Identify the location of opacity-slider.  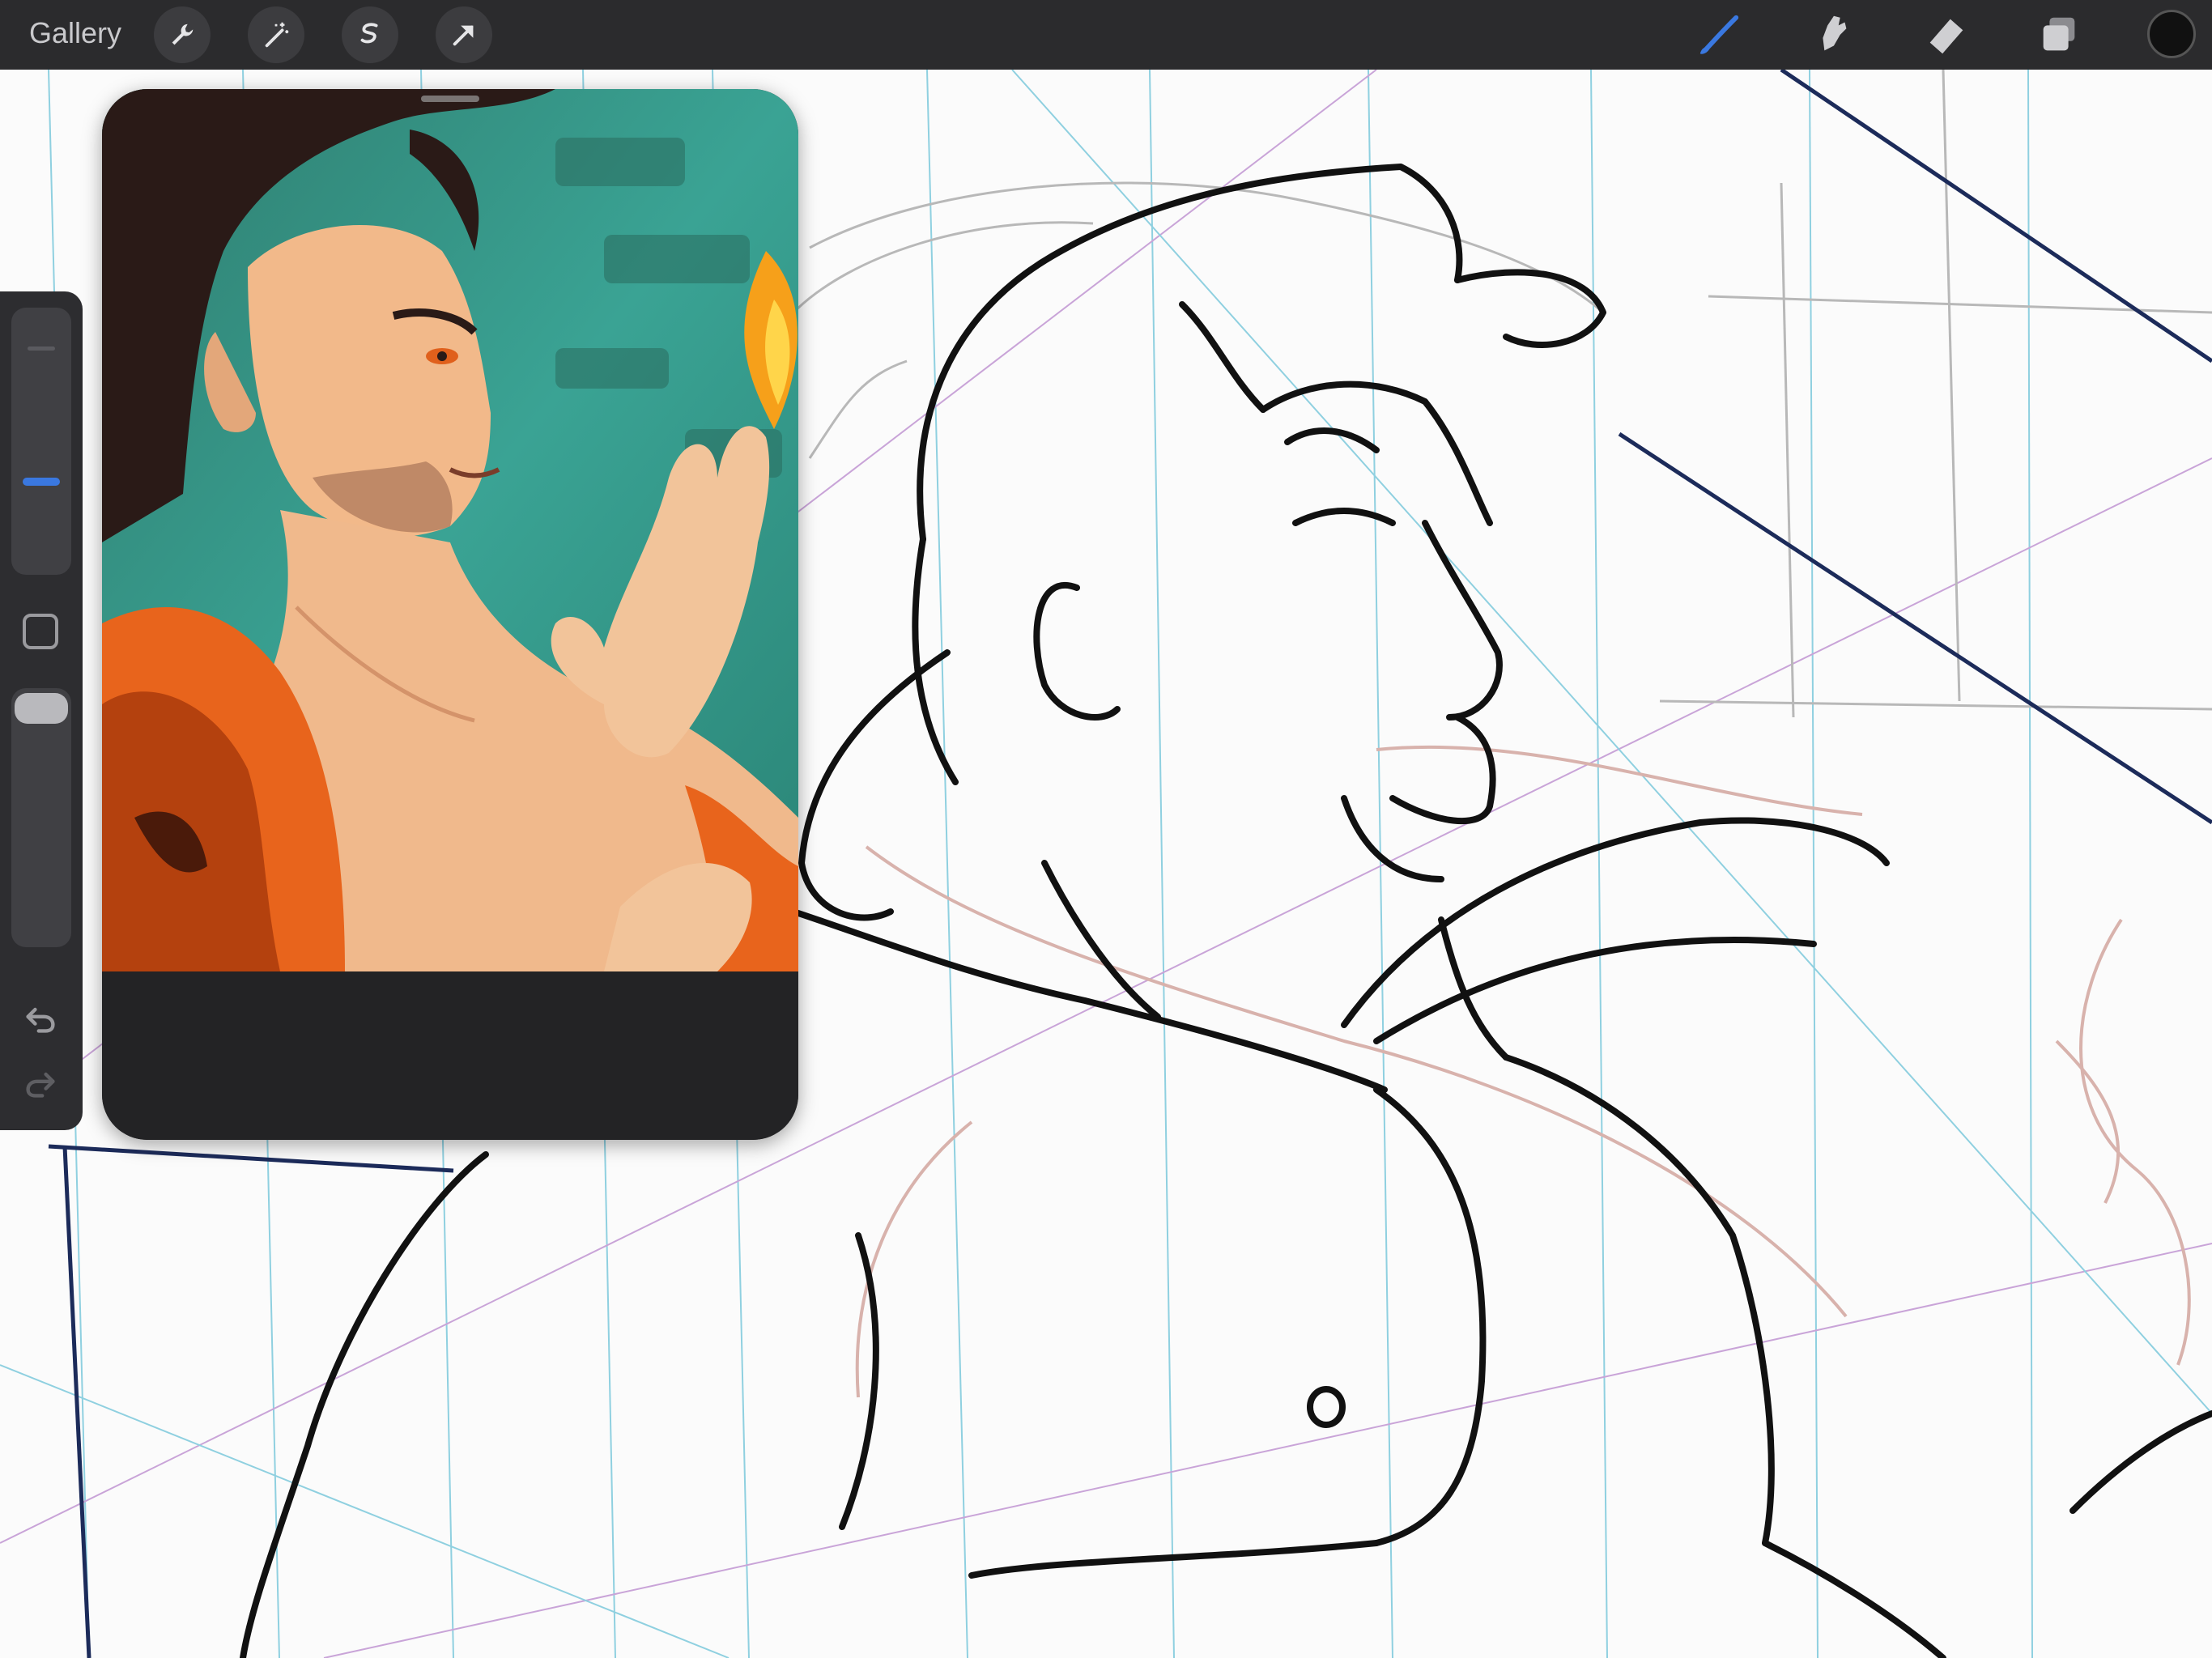
(41, 817).